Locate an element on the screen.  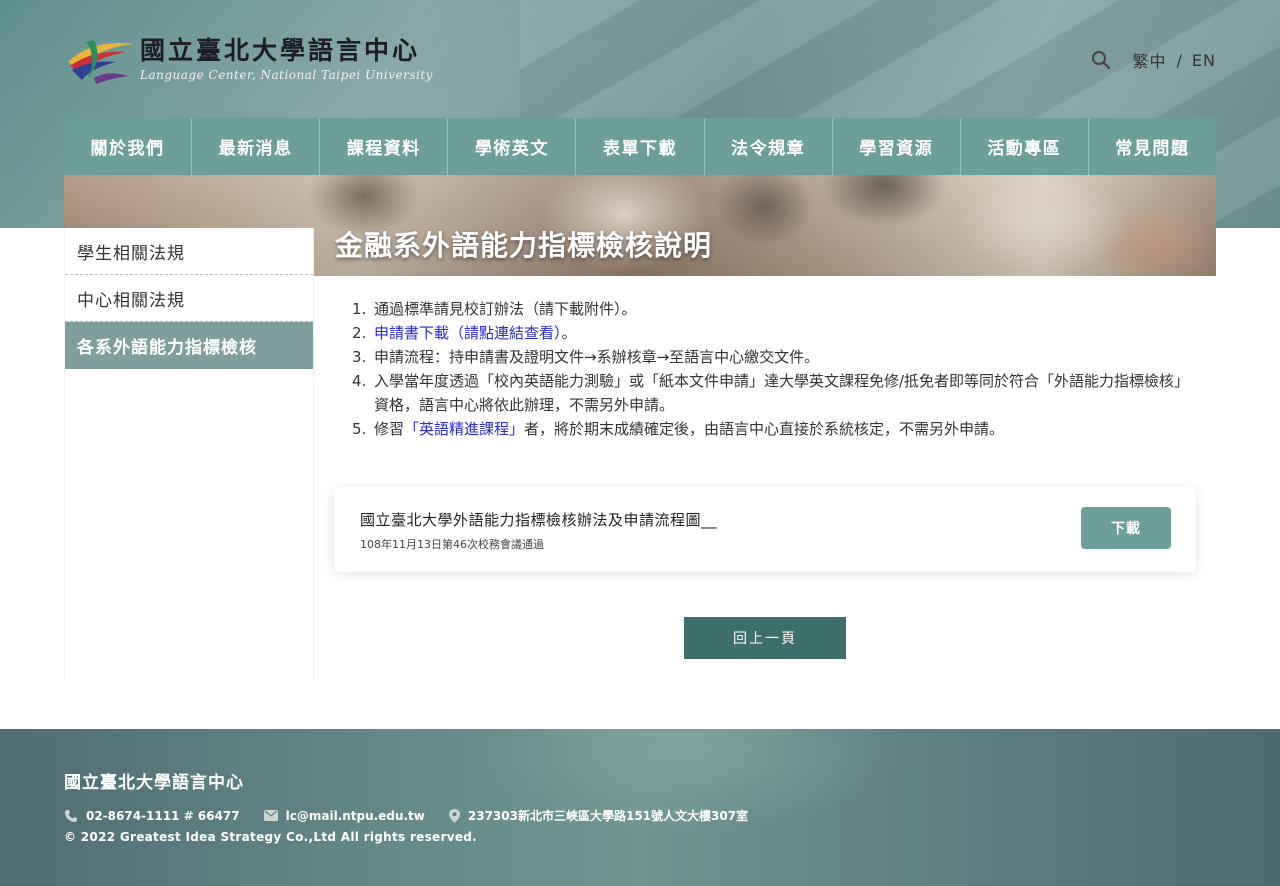
list-text: 通過標準請見校訂辦法（請下載附件）。 is located at coordinates (505, 309).